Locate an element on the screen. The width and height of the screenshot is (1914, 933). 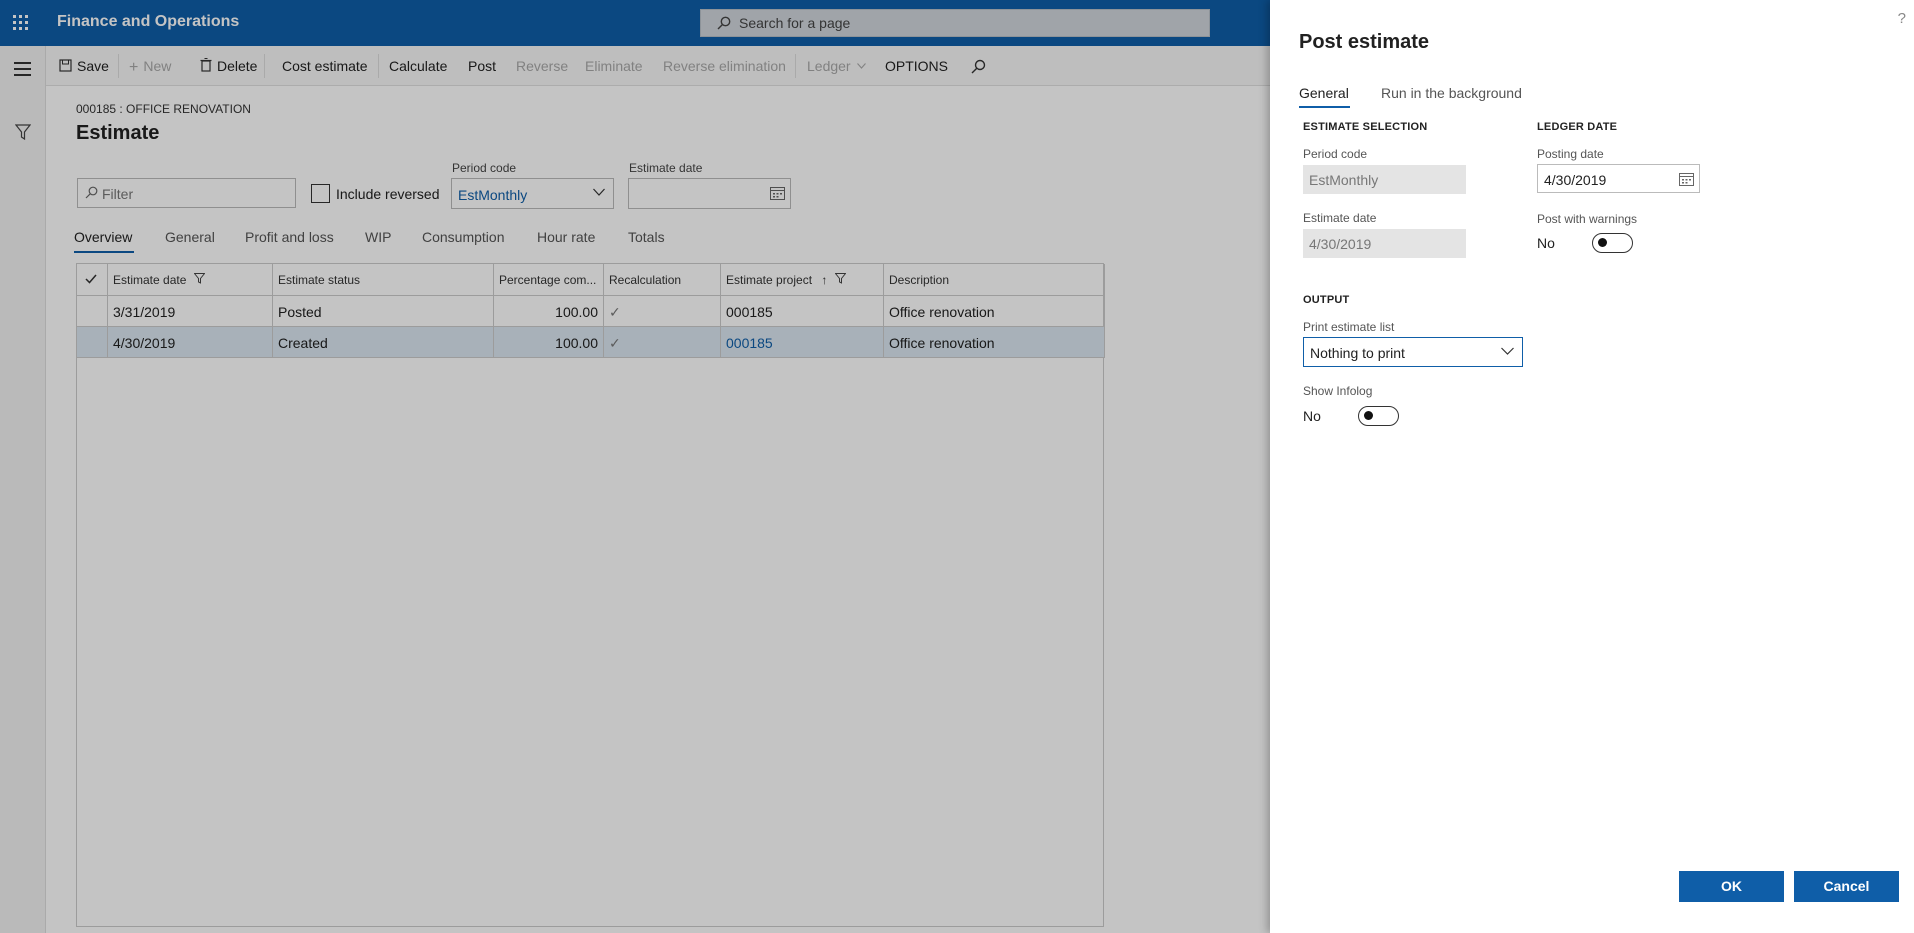
estimate-date-label: Estimate date is located at coordinates (1340, 218).